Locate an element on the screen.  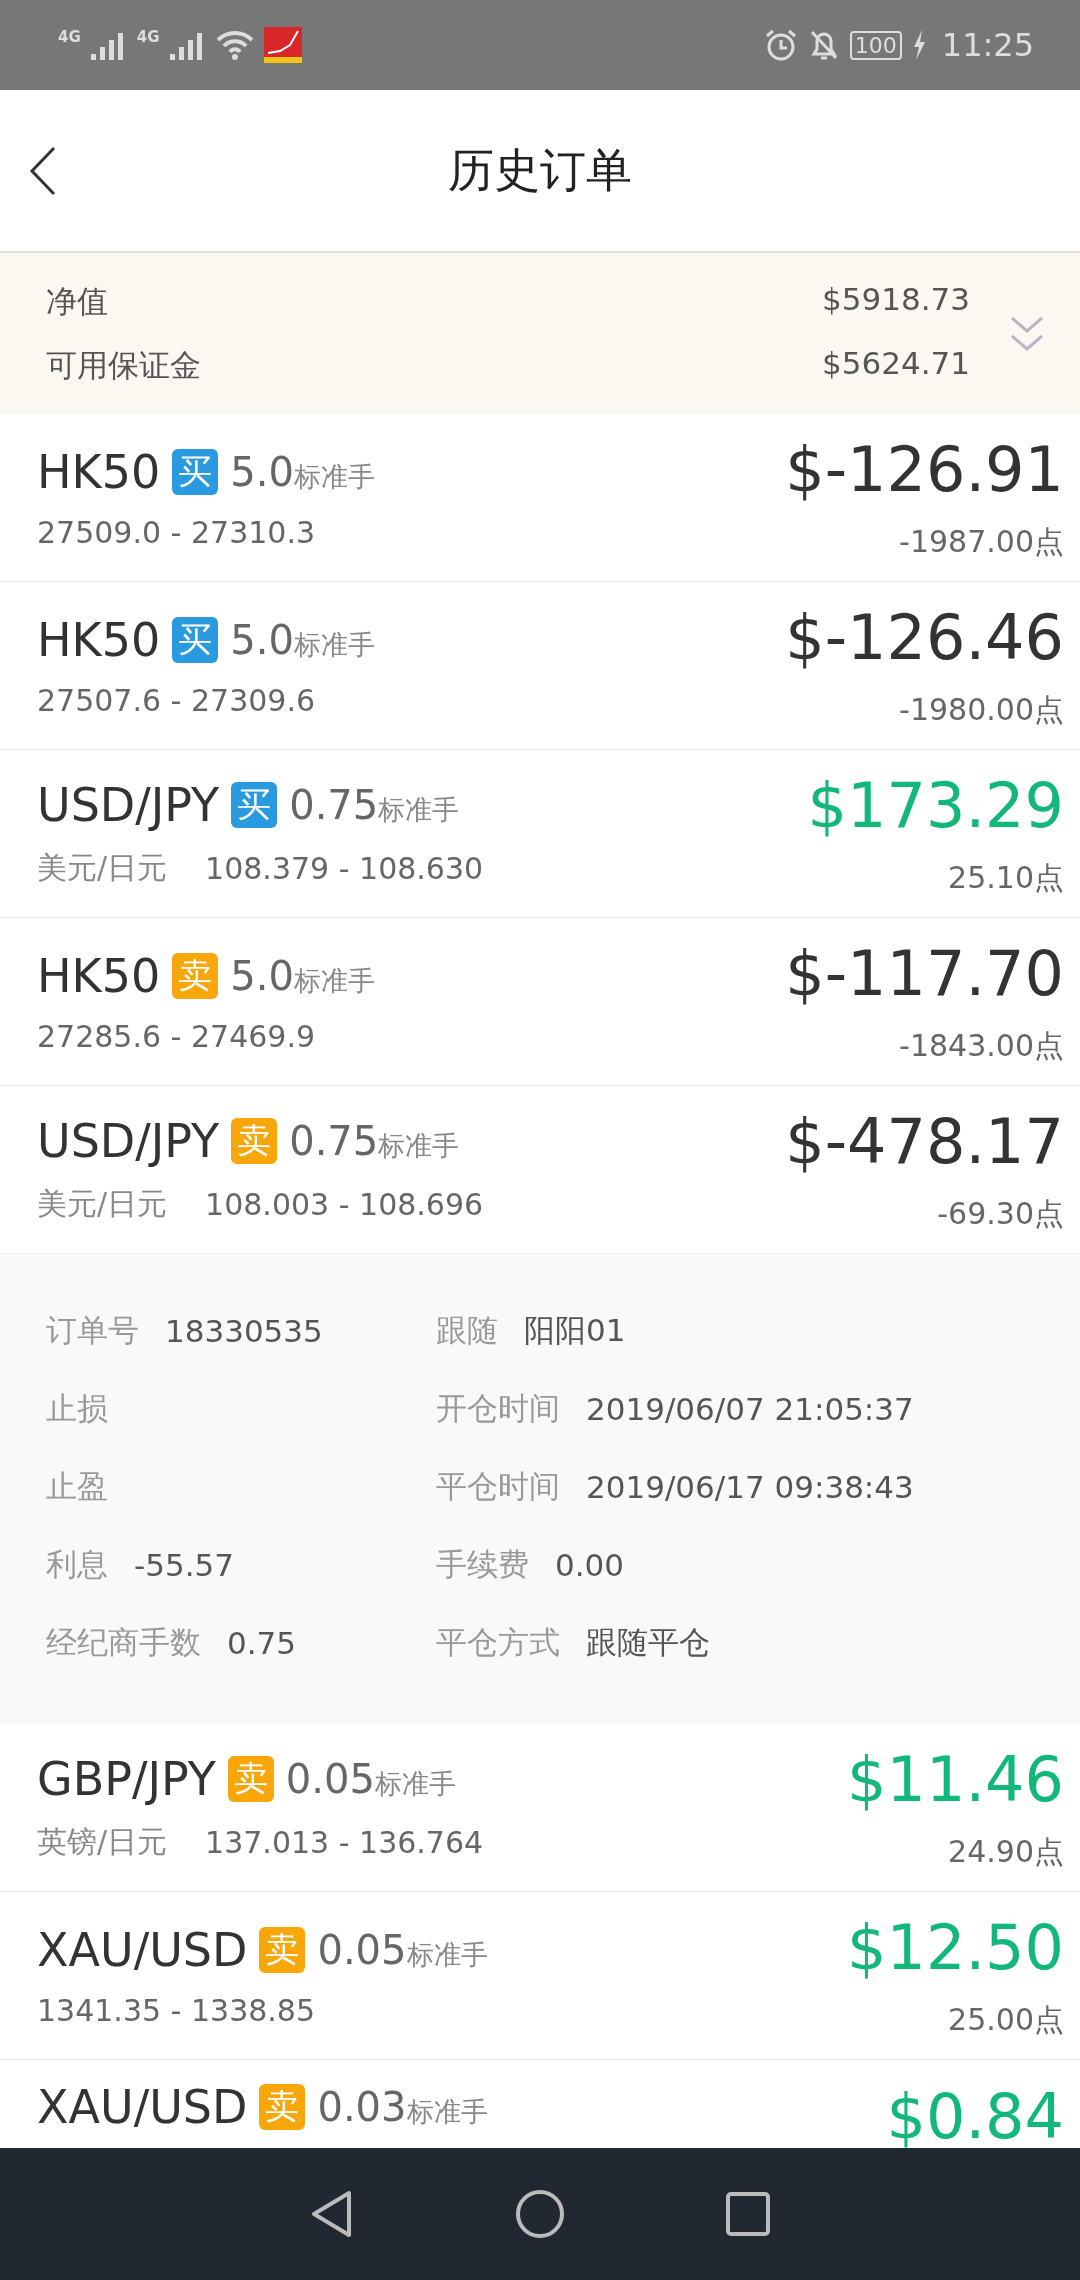
detail-label: 平仓方式 is located at coordinates (498, 1642).